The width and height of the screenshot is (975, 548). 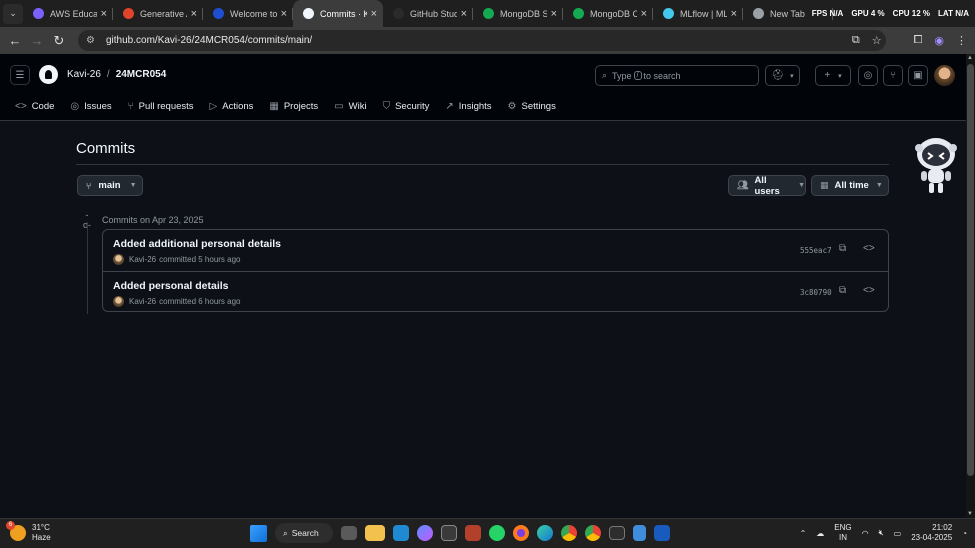 What do you see at coordinates (816, 292) in the screenshot?
I see `commit-sha-link: 3c80790` at bounding box center [816, 292].